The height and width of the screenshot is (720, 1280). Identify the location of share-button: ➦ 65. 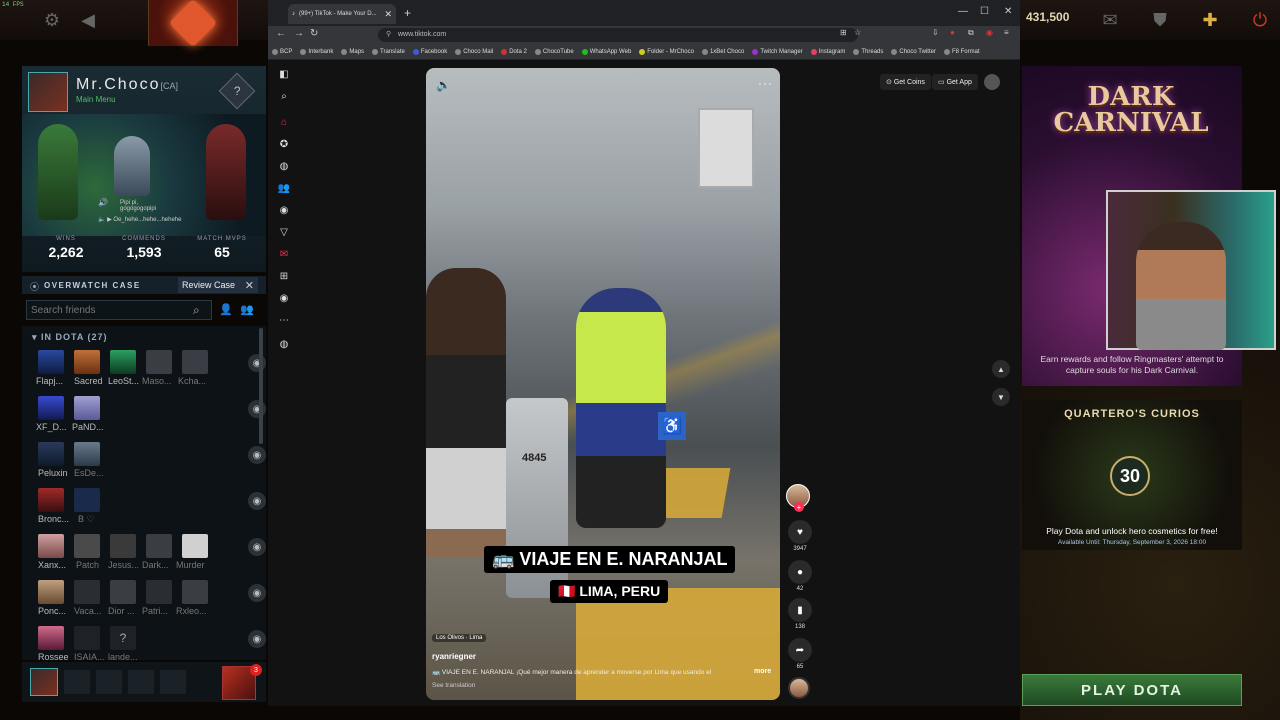
(800, 654).